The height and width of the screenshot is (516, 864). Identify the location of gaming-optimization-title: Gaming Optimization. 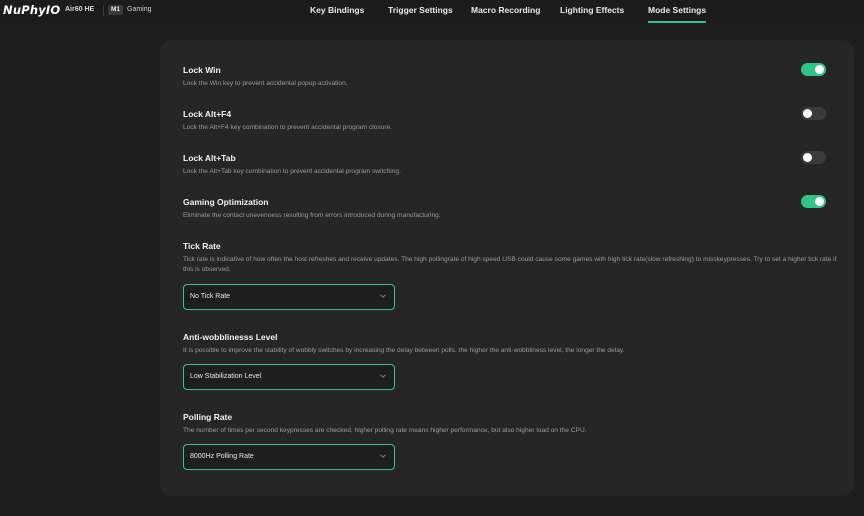
(226, 202).